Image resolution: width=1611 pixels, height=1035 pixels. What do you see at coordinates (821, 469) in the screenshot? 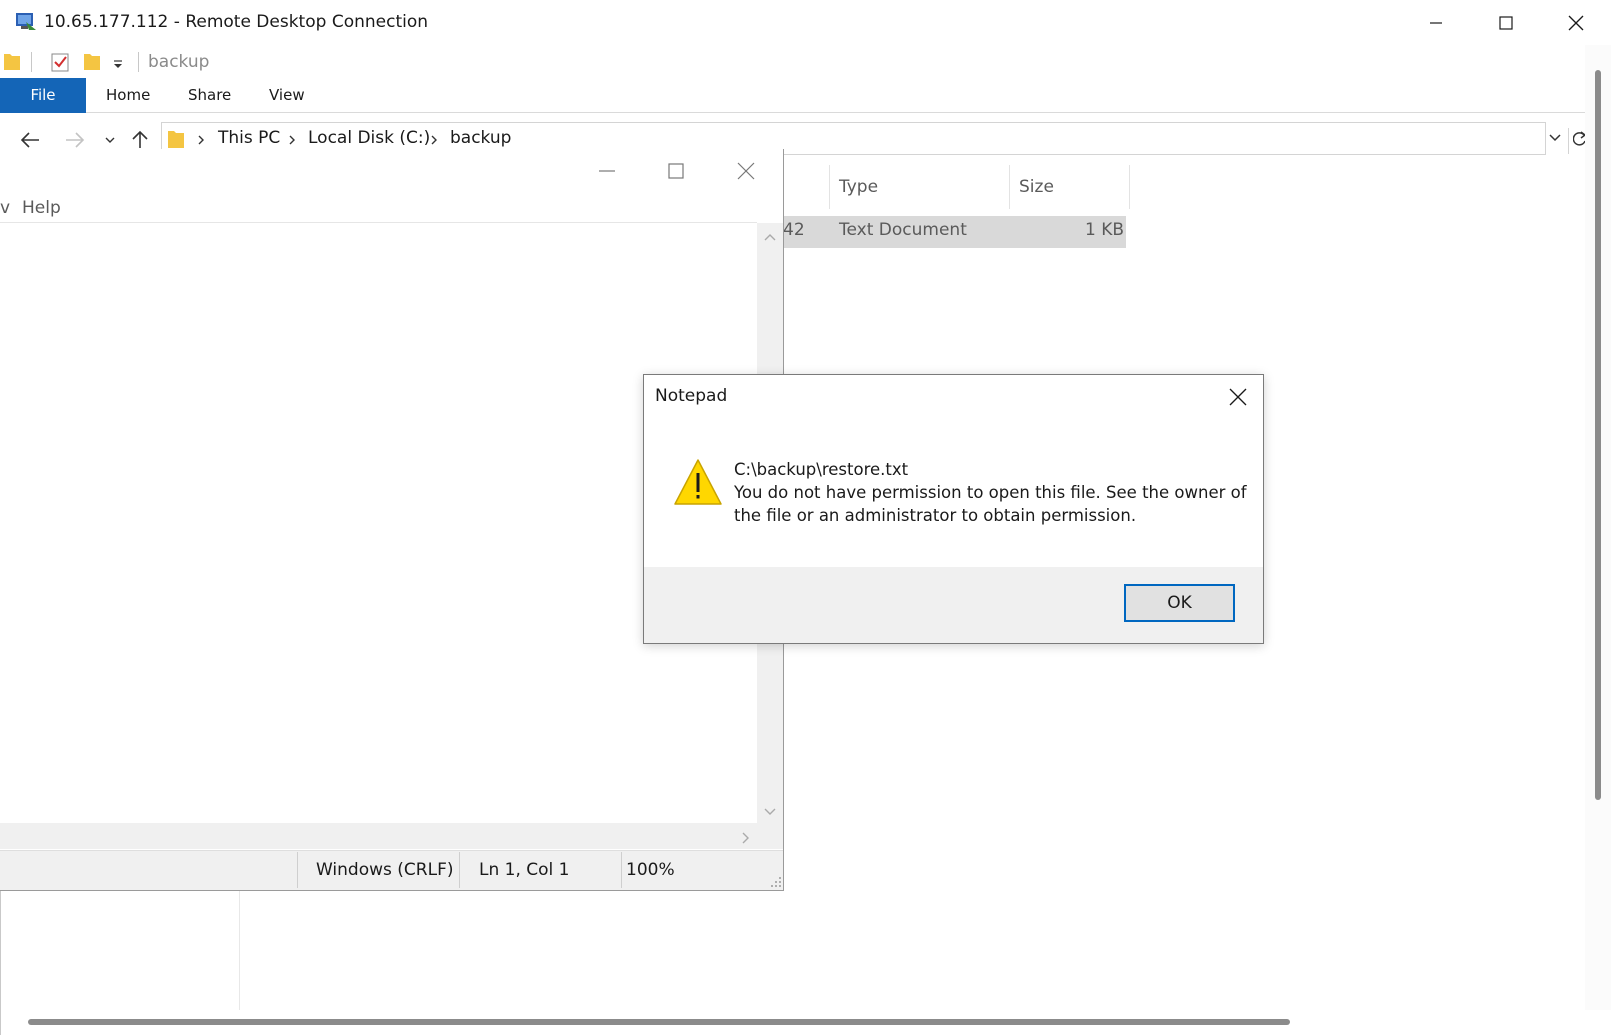
I see `dialog-file-path: C:\backup\restore.txt` at bounding box center [821, 469].